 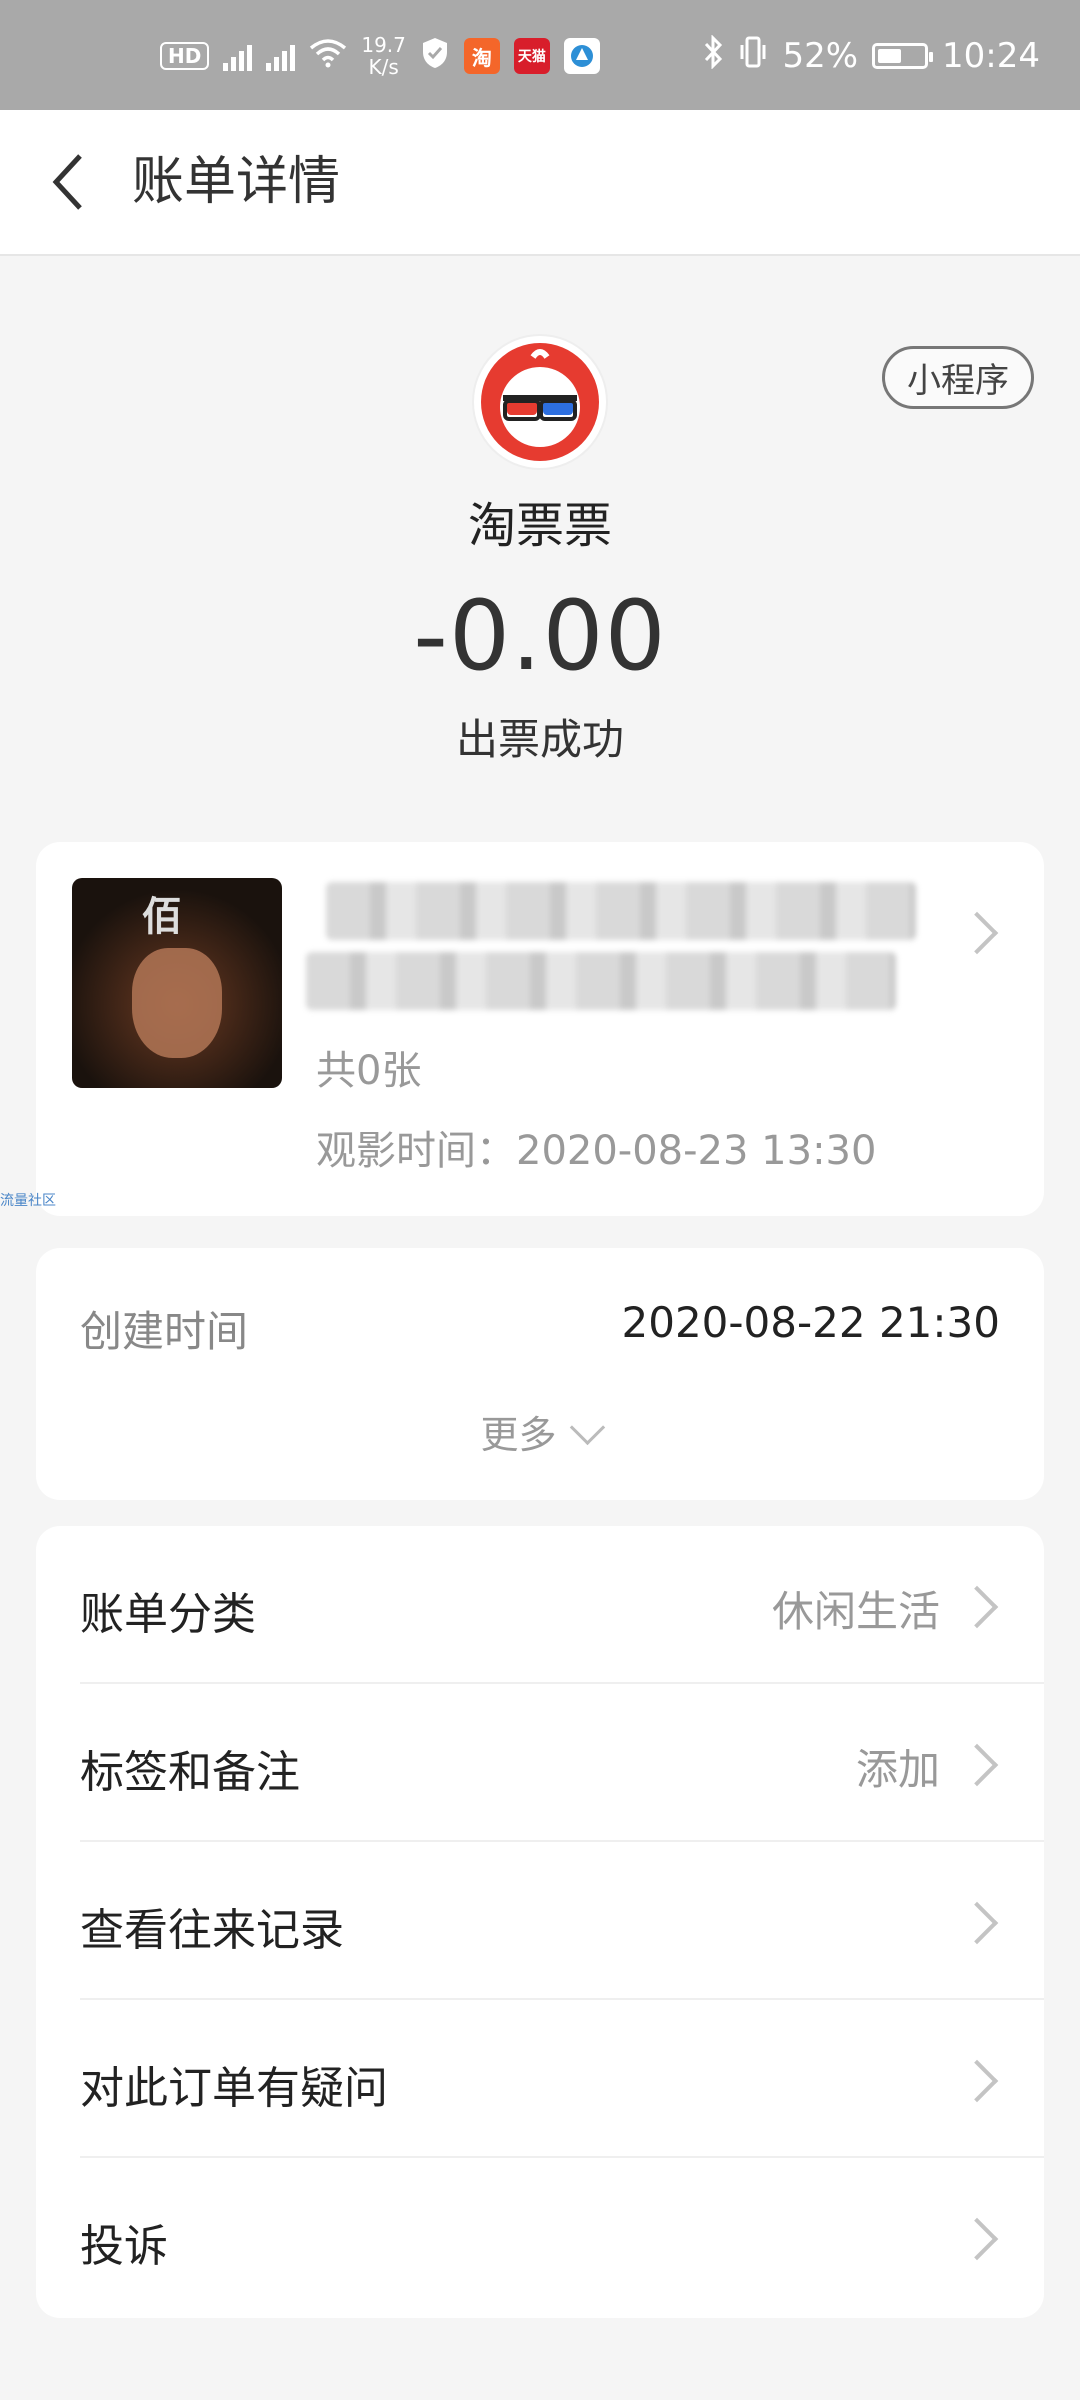 I want to click on taopiaopiao-logo-icon, so click(x=540, y=402).